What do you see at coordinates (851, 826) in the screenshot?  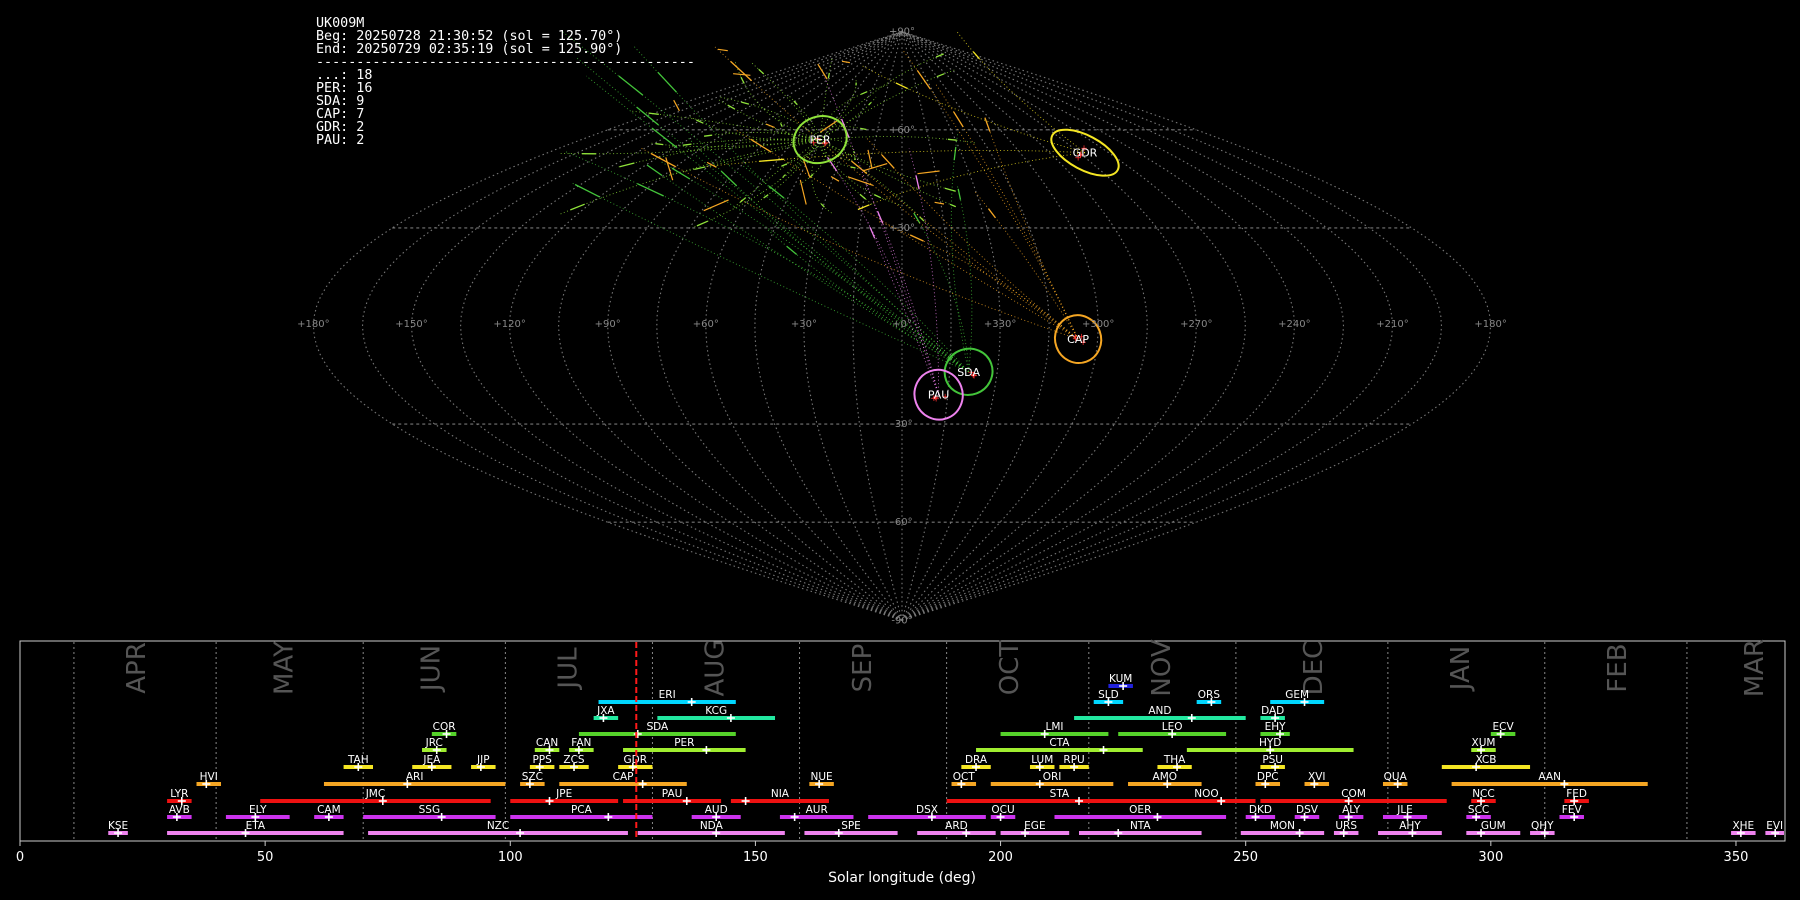 I see `shower-label: SPE` at bounding box center [851, 826].